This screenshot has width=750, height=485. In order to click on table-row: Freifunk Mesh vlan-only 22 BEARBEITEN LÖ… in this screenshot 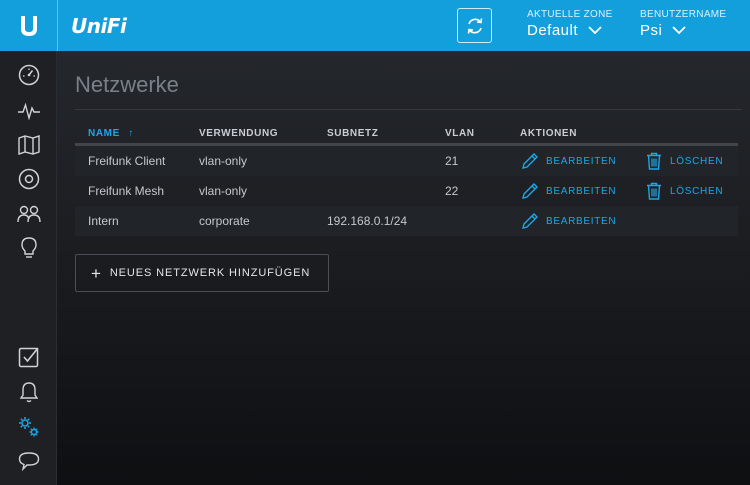, I will do `click(406, 191)`.